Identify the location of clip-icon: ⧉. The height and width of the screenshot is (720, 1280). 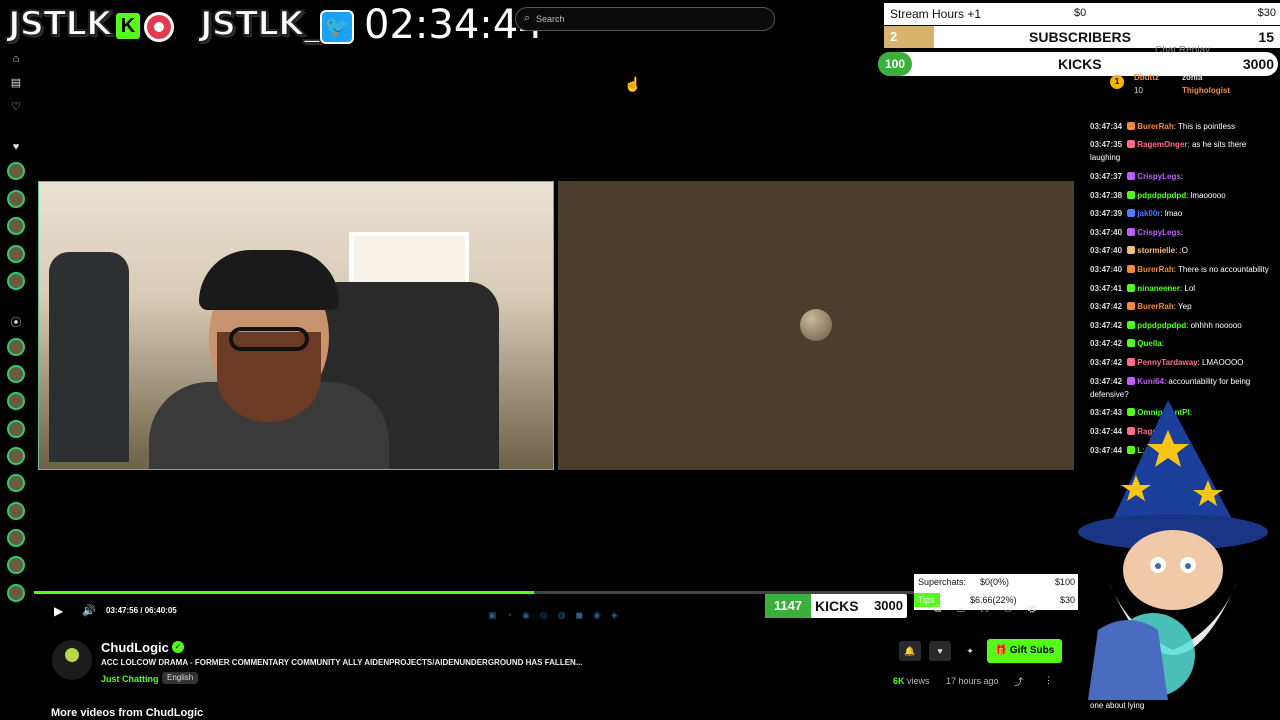
(945, 609).